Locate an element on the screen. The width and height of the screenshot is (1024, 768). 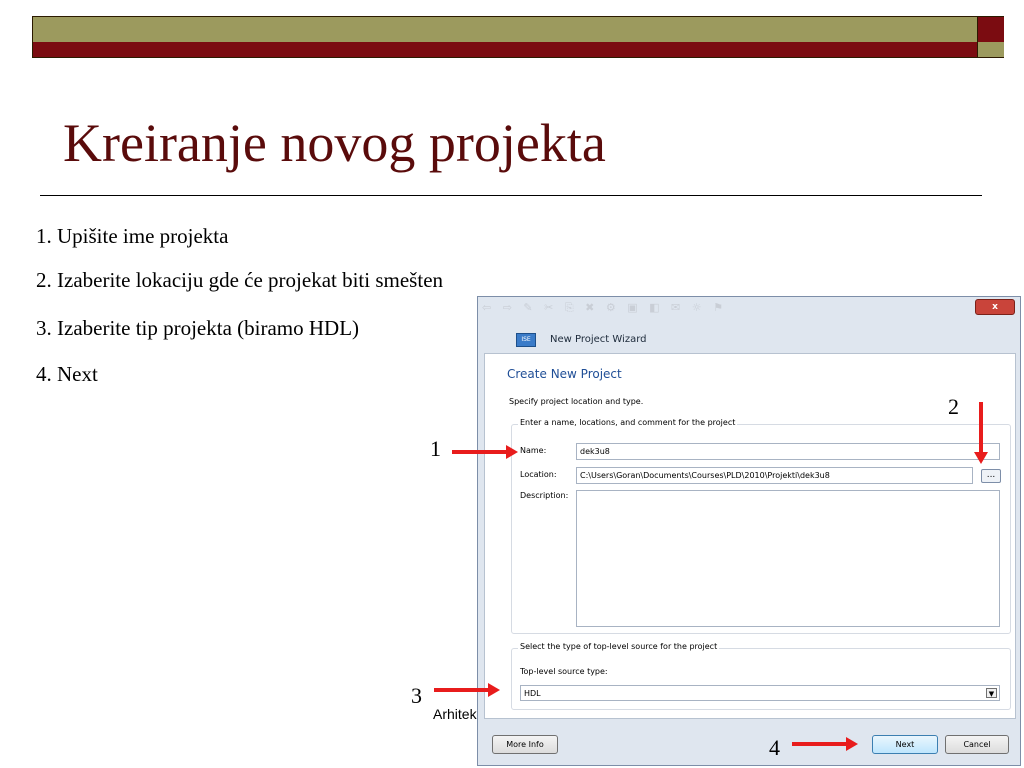
arrow-4-icon is located at coordinates (825, 744).